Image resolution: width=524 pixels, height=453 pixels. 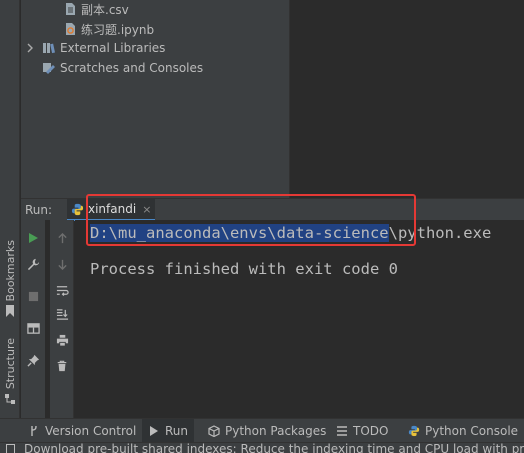 I want to click on version-control-icon, so click(x=34, y=430).